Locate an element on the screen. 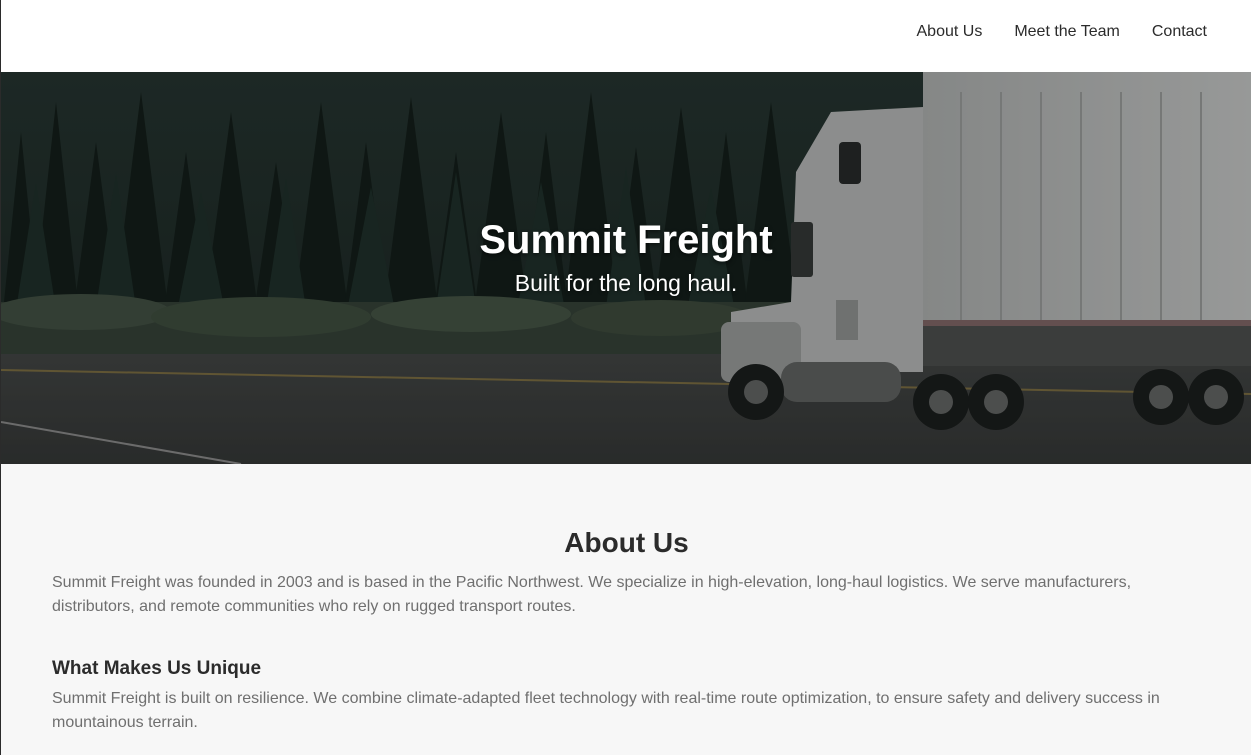 The width and height of the screenshot is (1251, 755). nav-link-contact: Contact is located at coordinates (1179, 32).